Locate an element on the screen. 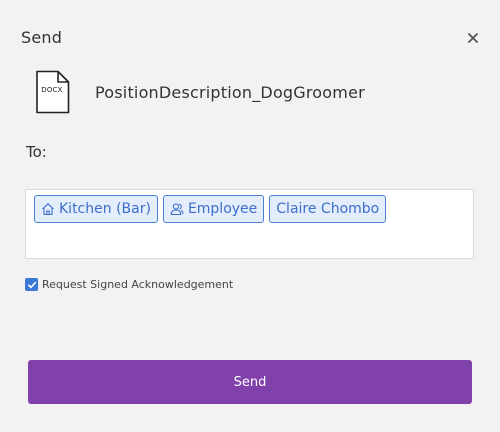 The height and width of the screenshot is (432, 500). recipient-chip-label: Claire Chombo is located at coordinates (328, 209).